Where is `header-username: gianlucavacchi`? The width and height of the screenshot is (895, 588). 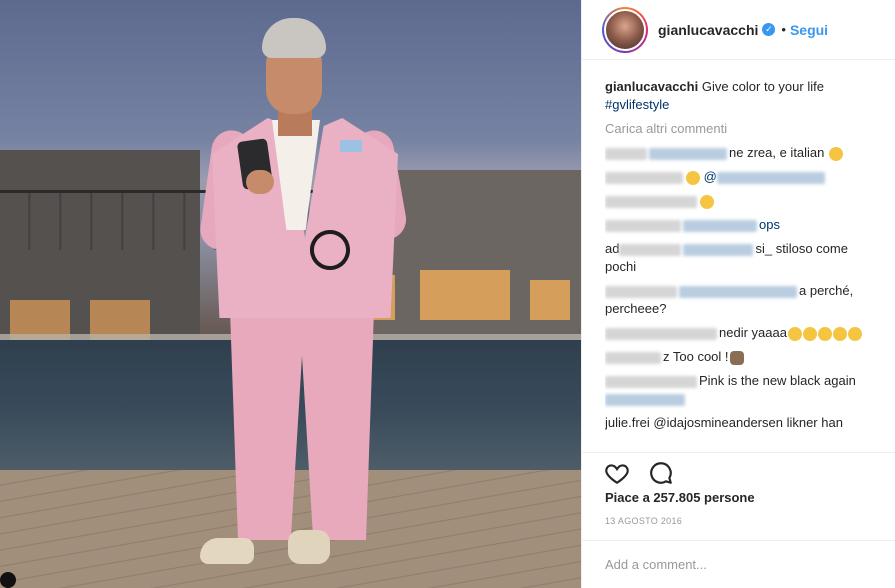
header-username: gianlucavacchi is located at coordinates (708, 30).